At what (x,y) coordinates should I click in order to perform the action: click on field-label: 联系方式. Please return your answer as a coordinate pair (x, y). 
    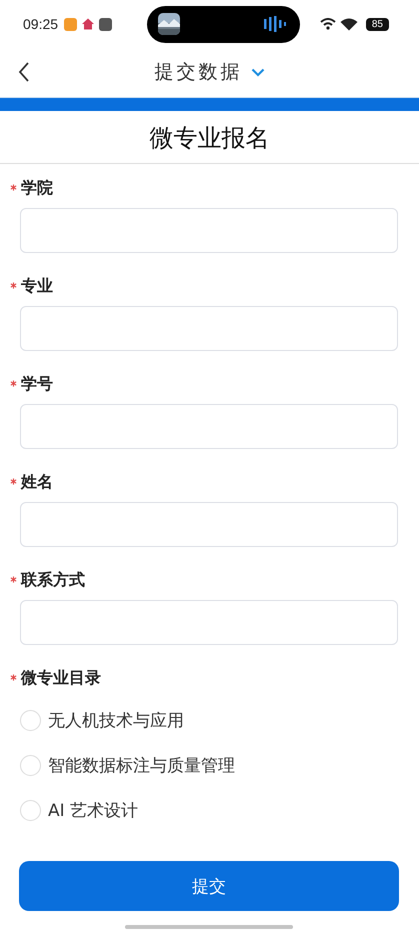
    Looking at the image, I should click on (53, 580).